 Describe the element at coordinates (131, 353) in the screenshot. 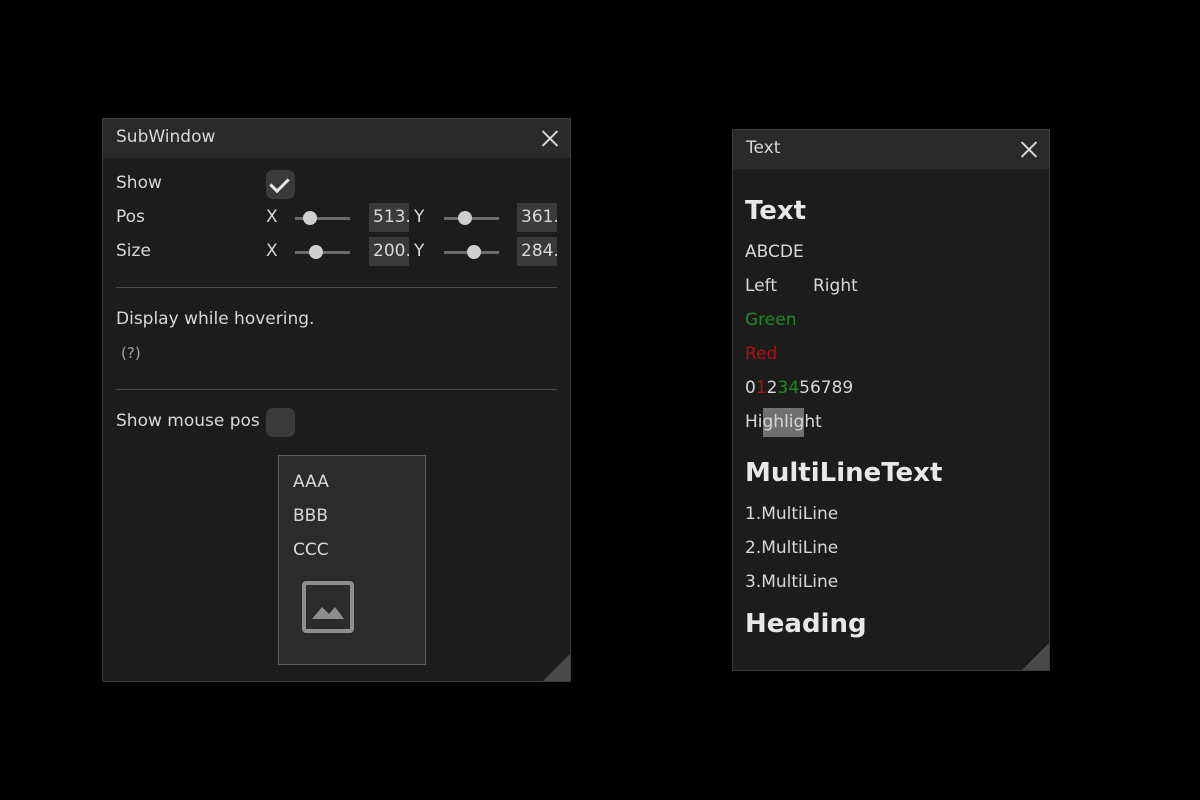

I see `help-marker: (?)` at that location.